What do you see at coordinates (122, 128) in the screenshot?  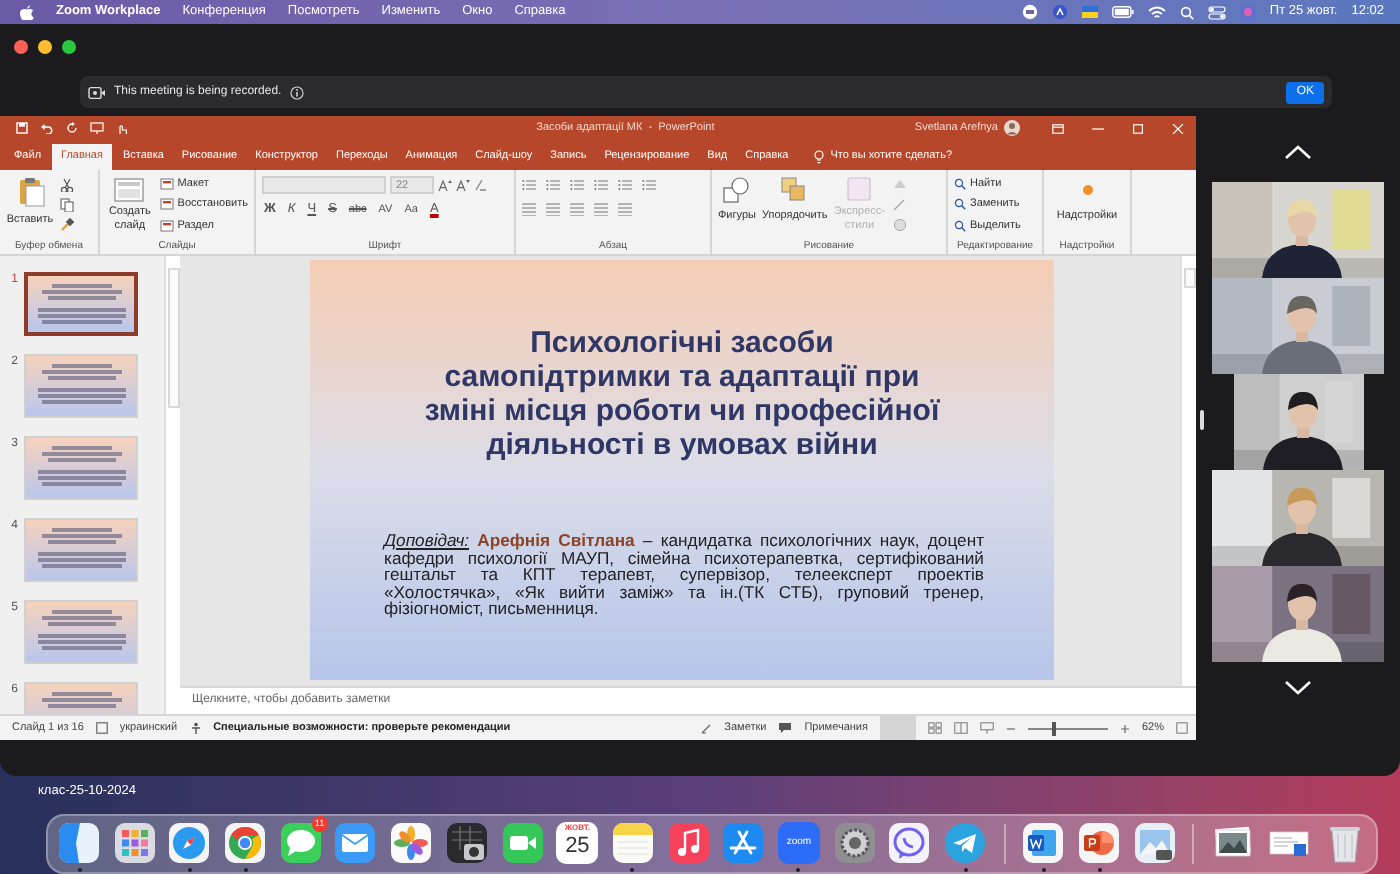 I see `hand-icon` at bounding box center [122, 128].